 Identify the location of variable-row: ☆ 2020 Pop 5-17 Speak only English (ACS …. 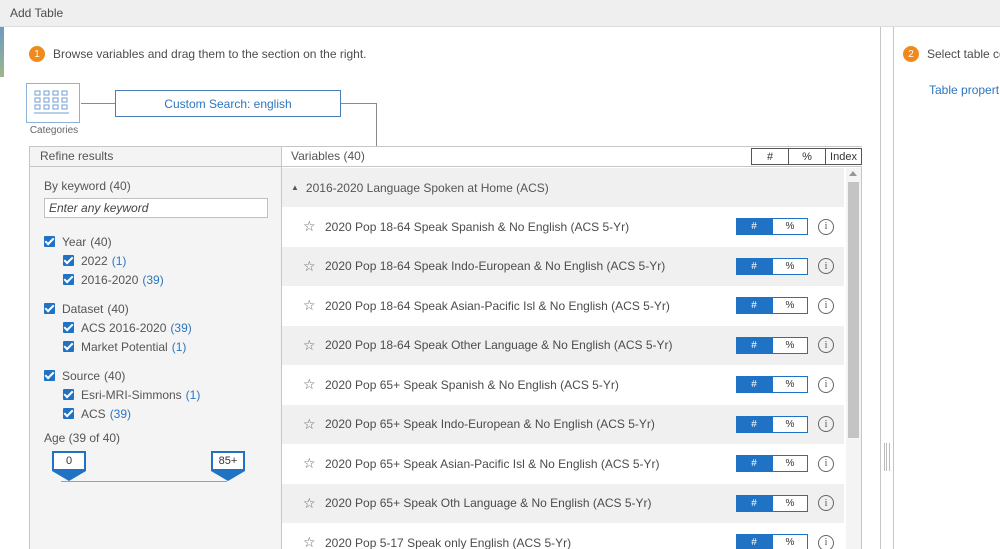
(563, 536).